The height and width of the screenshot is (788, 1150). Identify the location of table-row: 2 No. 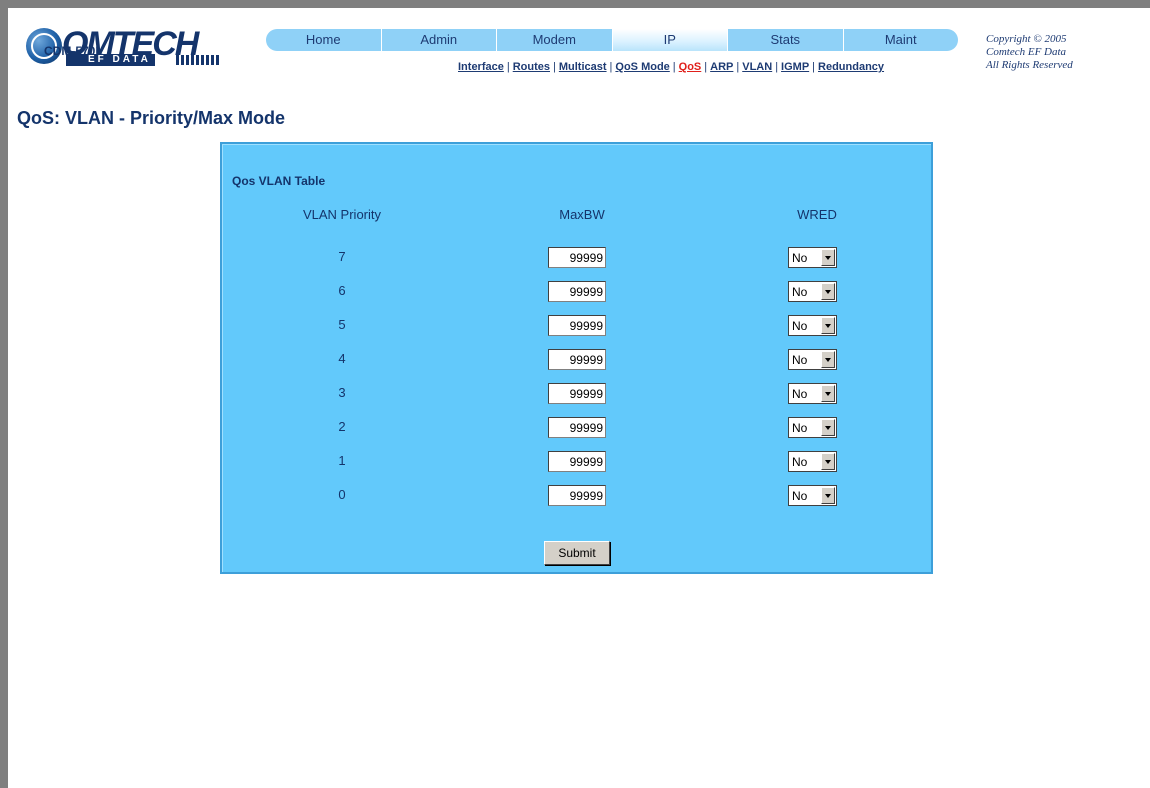
(576, 427).